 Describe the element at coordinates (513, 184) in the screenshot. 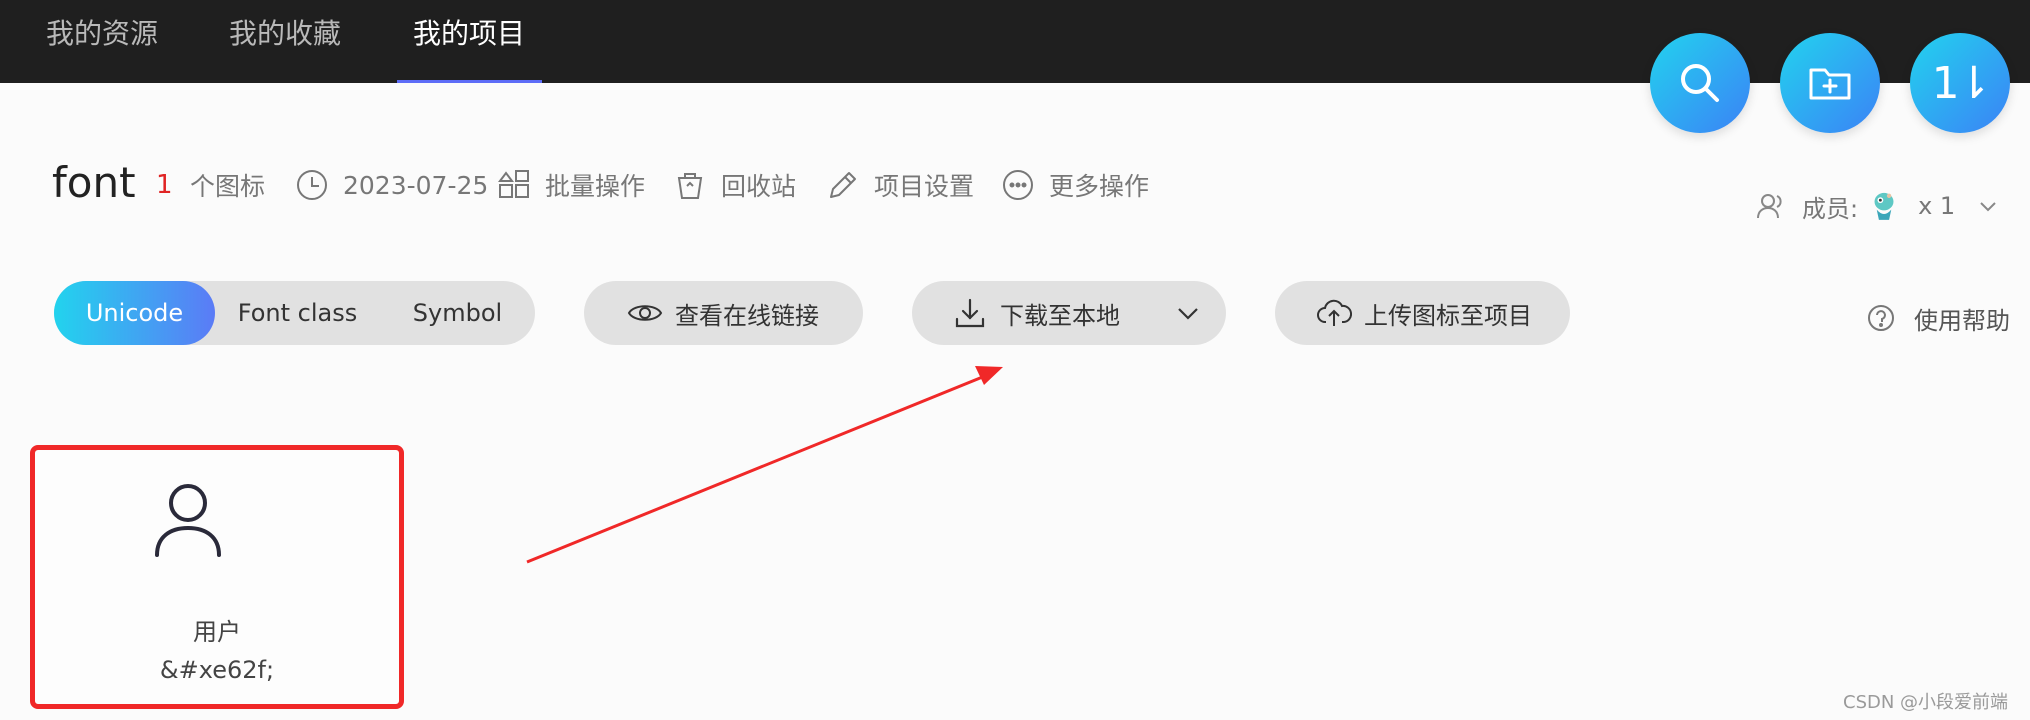

I see `grid-icon` at that location.